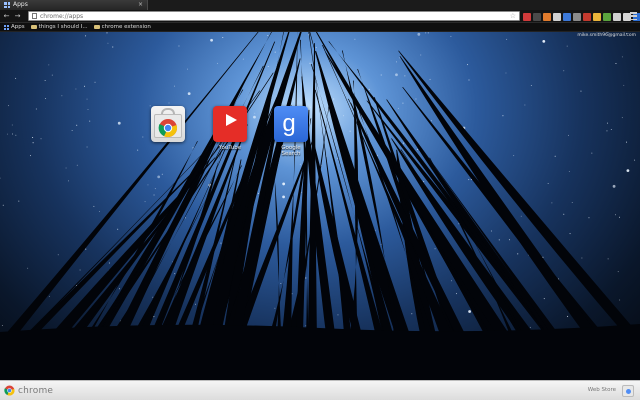 Image resolution: width=640 pixels, height=400 pixels. Describe the element at coordinates (230, 148) in the screenshot. I see `app-label: YouTube` at that location.